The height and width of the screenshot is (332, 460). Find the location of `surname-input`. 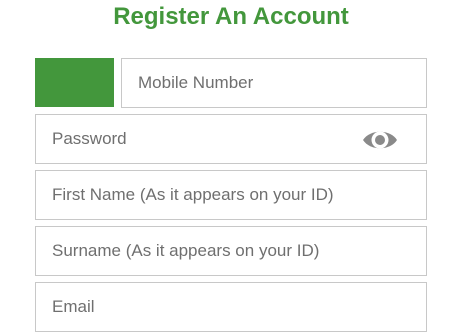

surname-input is located at coordinates (231, 251).